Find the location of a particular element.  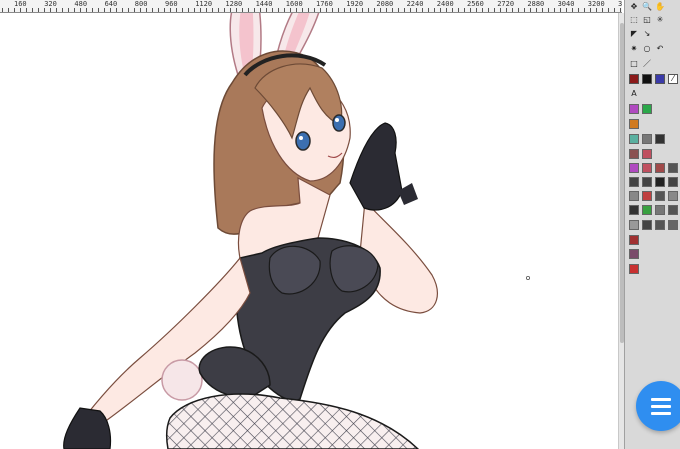

arrow-icon: ↘ is located at coordinates (647, 34).